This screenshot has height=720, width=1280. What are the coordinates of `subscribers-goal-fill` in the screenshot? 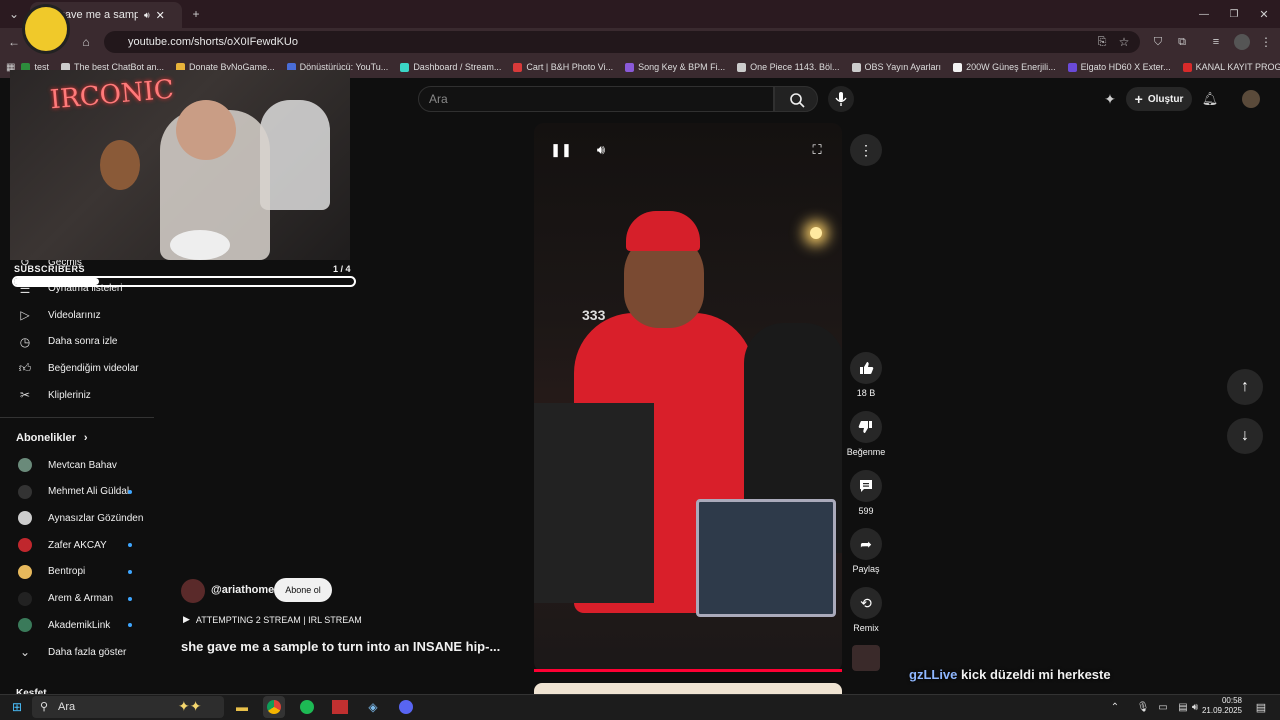 It's located at (56, 281).